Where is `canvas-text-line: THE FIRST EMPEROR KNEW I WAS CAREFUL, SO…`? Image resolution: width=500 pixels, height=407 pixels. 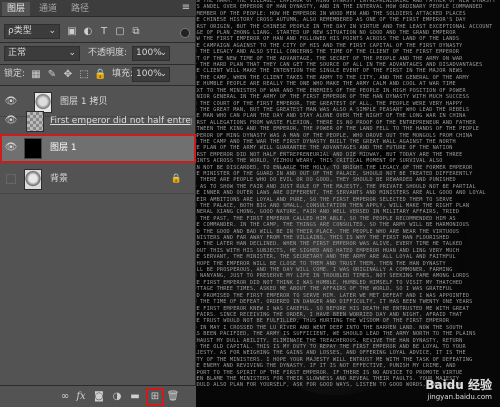 canvas-text-line: THE FIRST EMPEROR KNEW I WAS CAREFUL, SO… is located at coordinates (333, 308).